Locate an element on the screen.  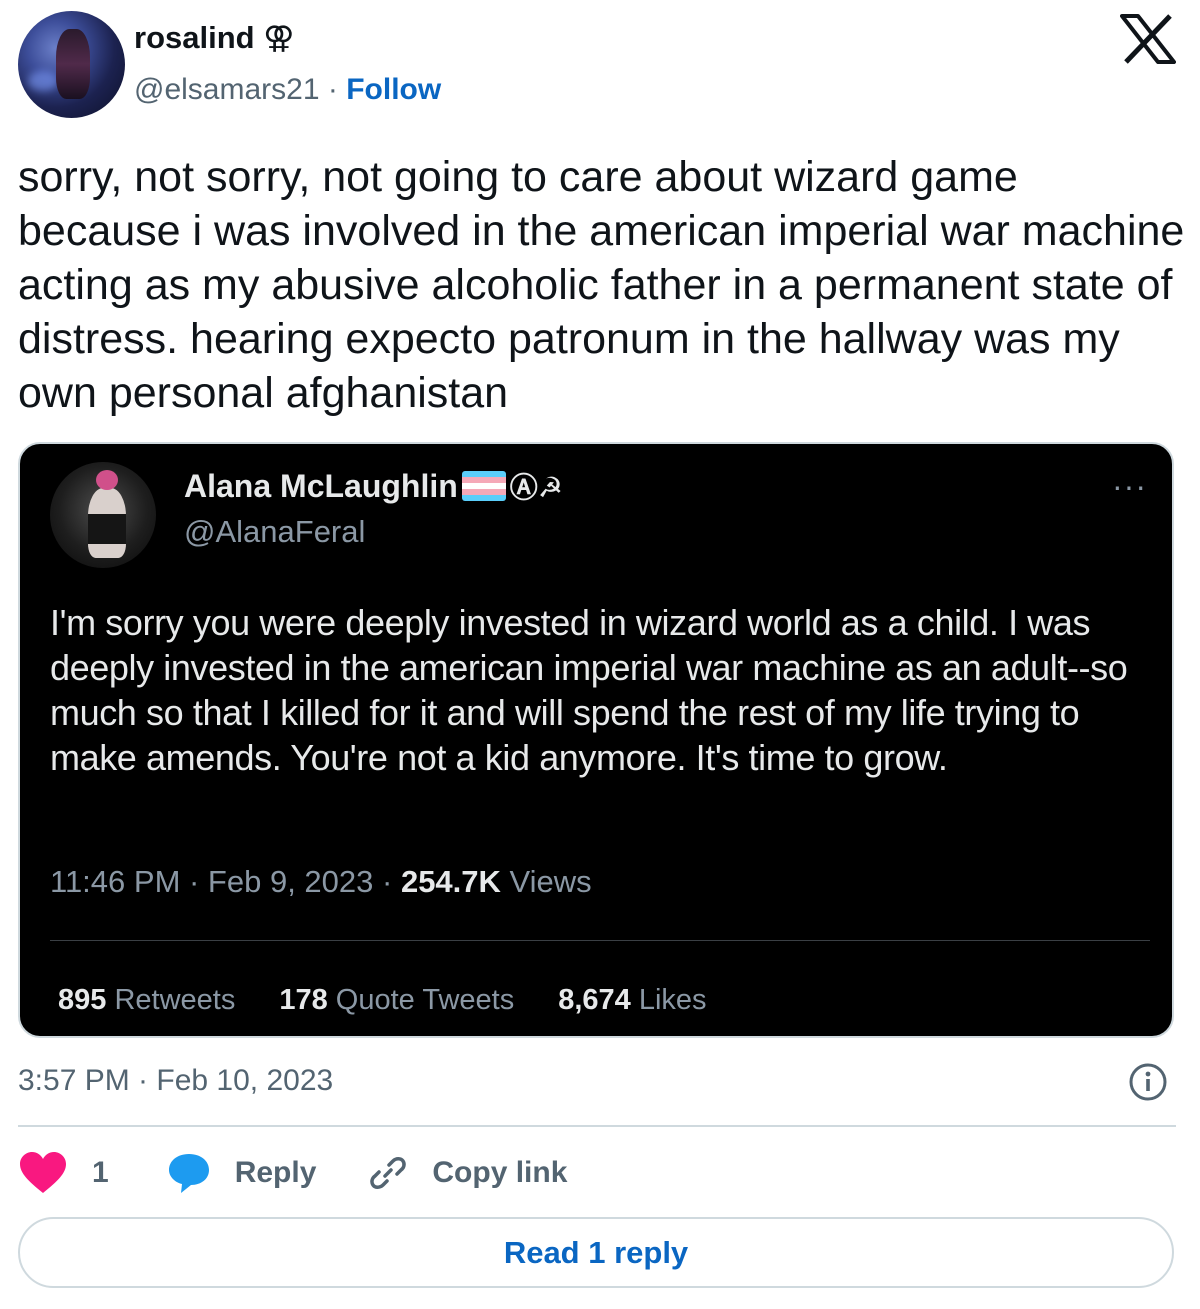
action-bar: 1 Reply Copy link is located at coordinates (292, 1173).